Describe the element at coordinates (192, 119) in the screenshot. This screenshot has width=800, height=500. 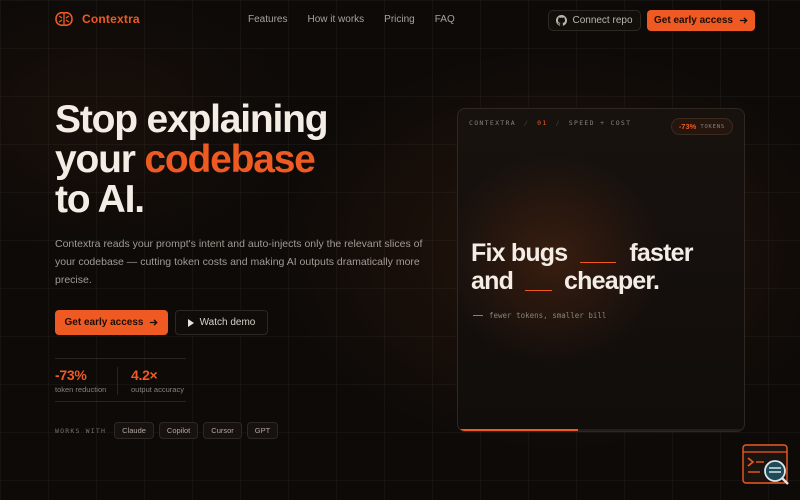
I see `hero-title-line1: Stop explaining` at that location.